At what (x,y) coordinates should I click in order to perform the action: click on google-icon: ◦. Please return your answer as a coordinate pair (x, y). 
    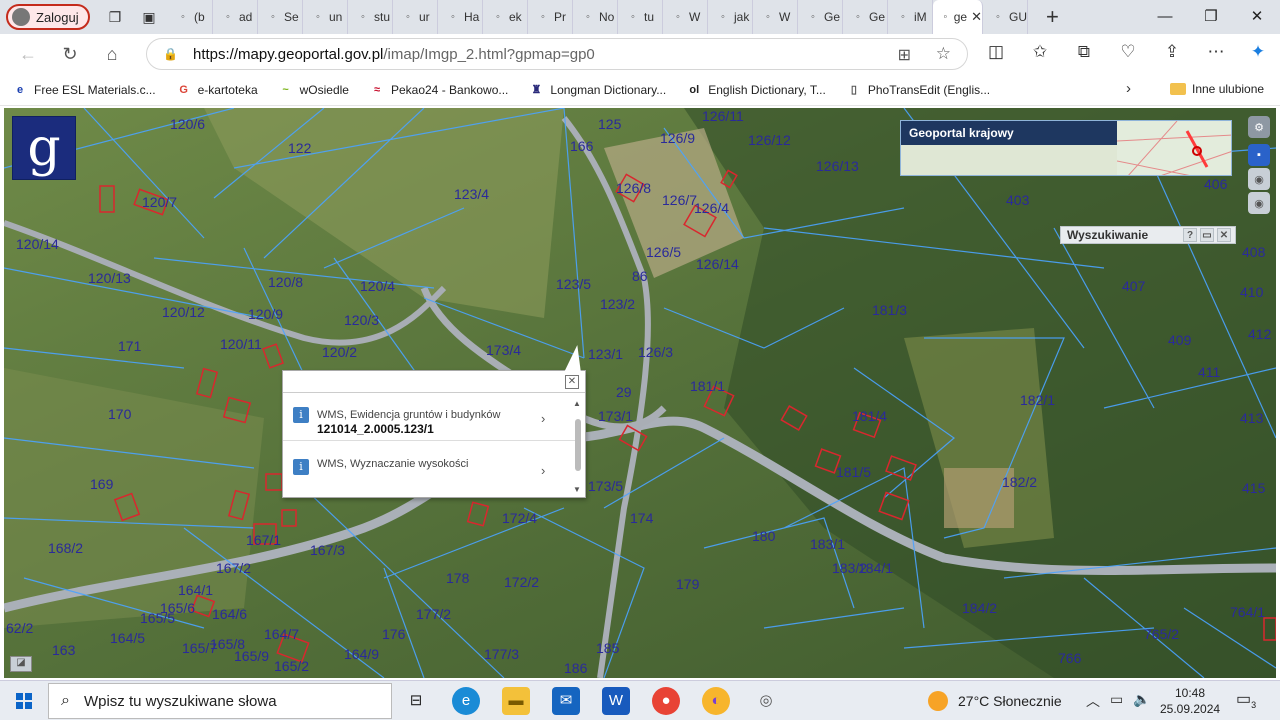
    Looking at the image, I should click on (813, 17).